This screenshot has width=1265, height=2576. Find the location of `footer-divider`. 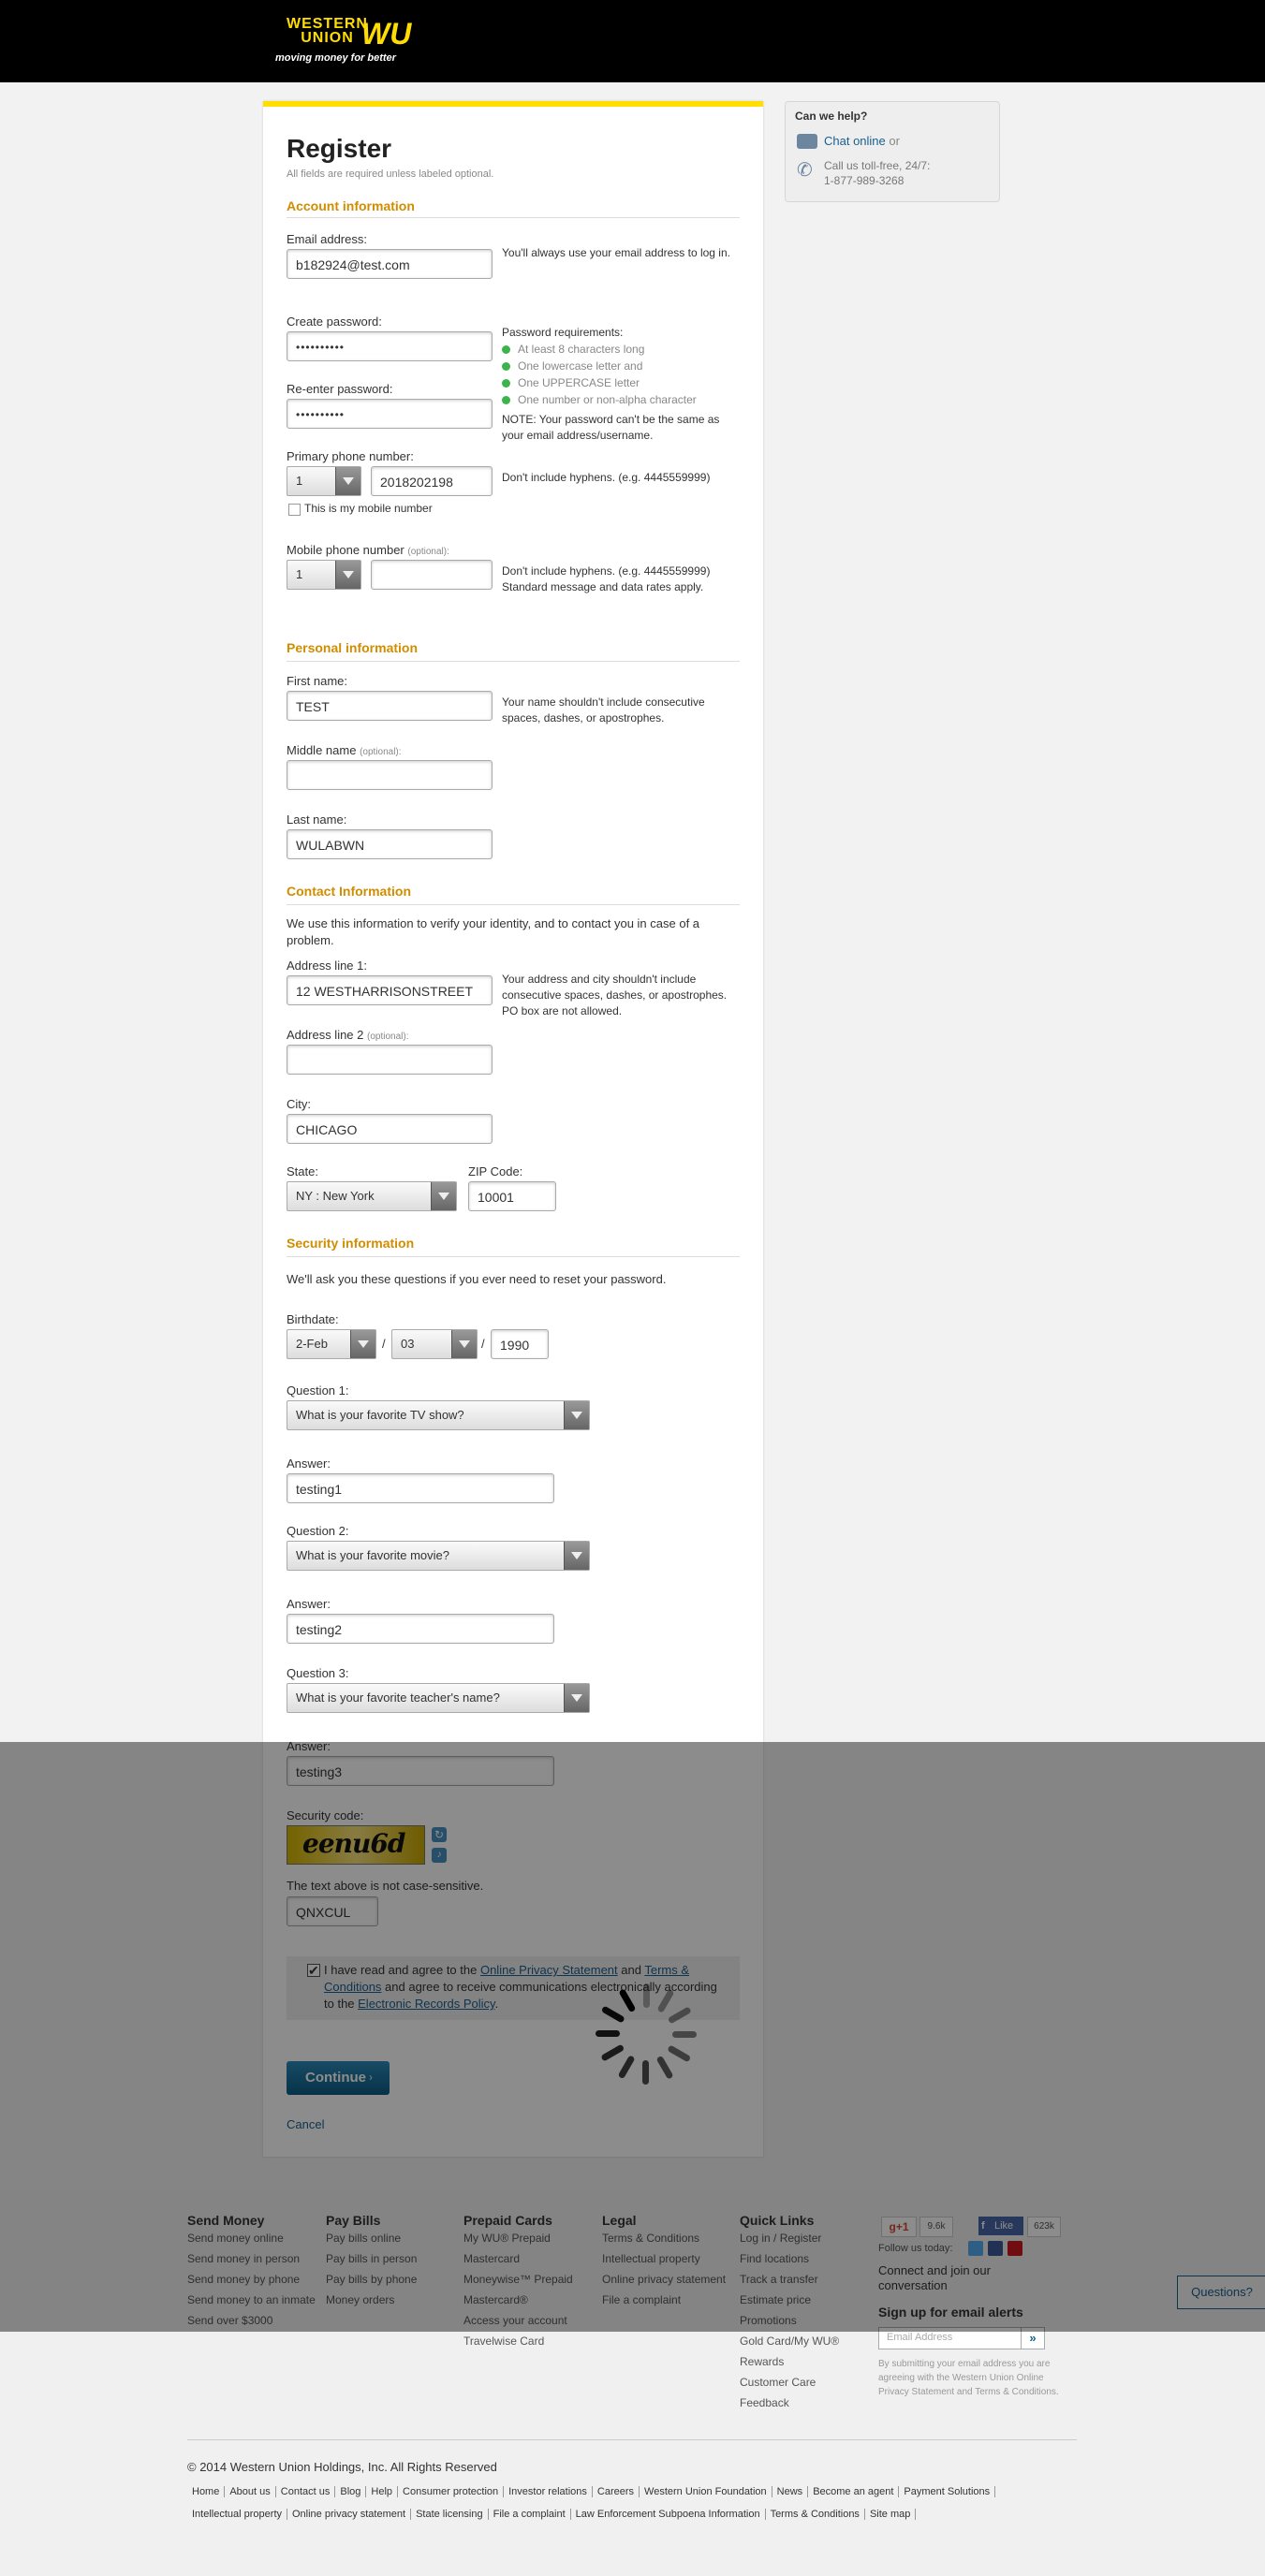

footer-divider is located at coordinates (632, 2439).